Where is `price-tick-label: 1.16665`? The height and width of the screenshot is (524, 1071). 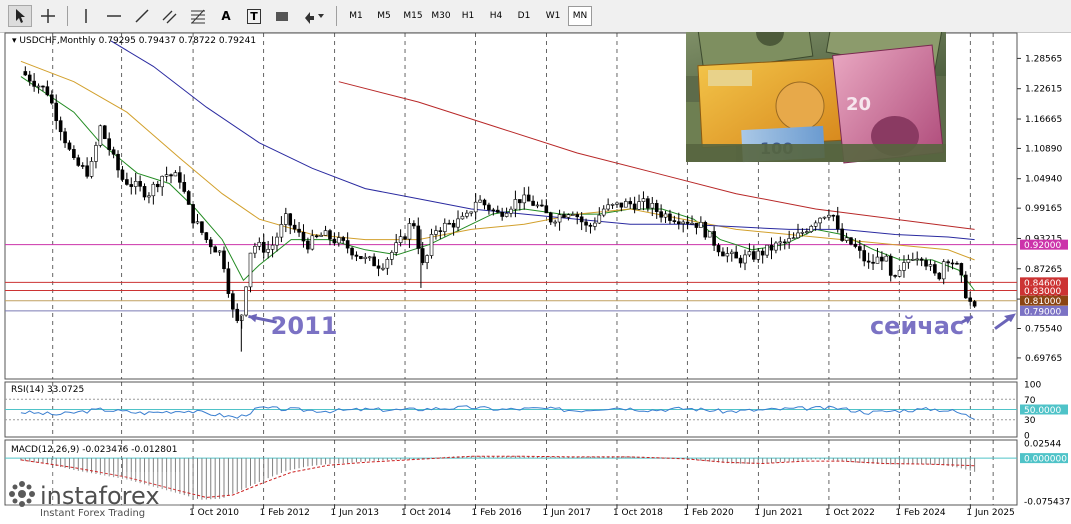
price-tick-label: 1.16665 is located at coordinates (1043, 120).